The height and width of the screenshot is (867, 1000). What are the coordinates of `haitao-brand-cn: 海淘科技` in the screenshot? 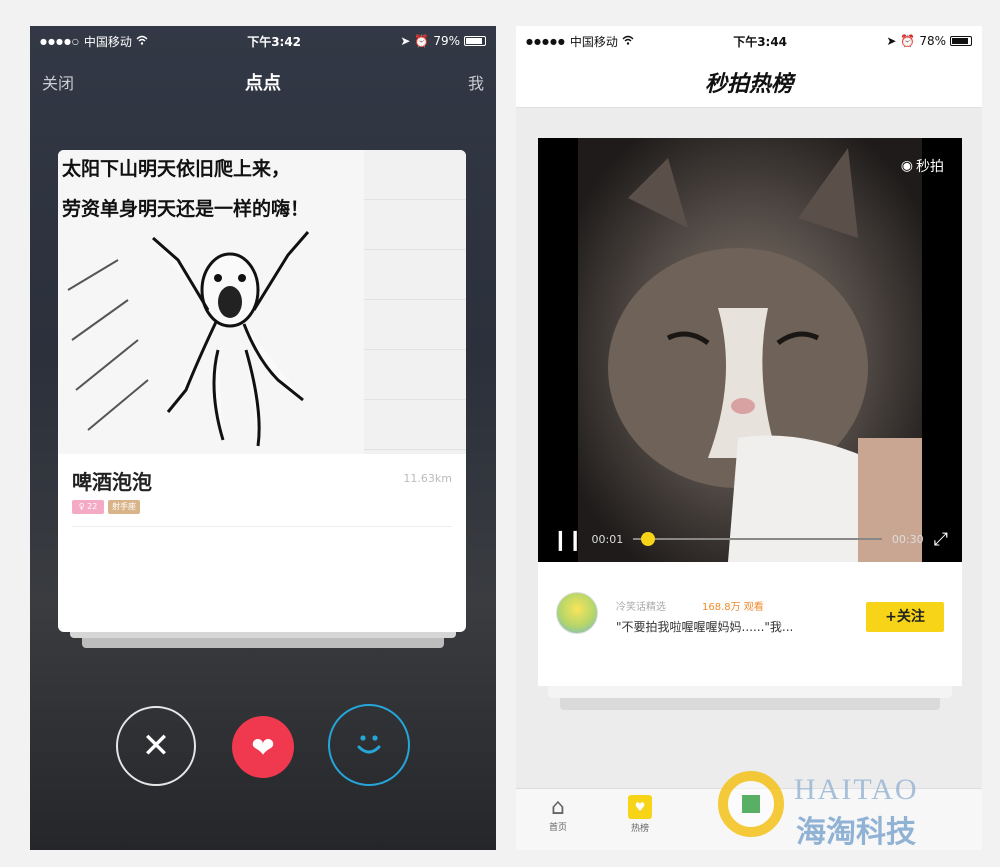 It's located at (856, 832).